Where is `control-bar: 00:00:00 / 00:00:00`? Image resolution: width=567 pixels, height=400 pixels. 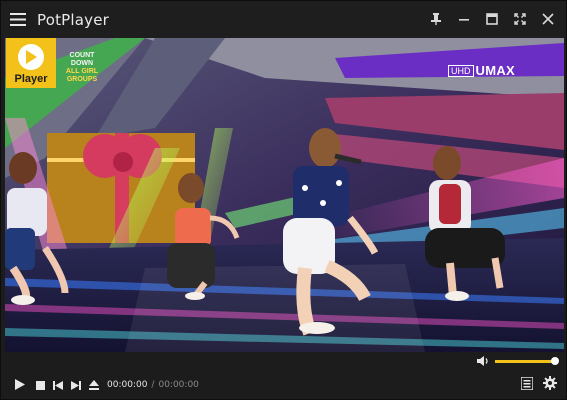
control-bar: 00:00:00 / 00:00:00 is located at coordinates (283, 384).